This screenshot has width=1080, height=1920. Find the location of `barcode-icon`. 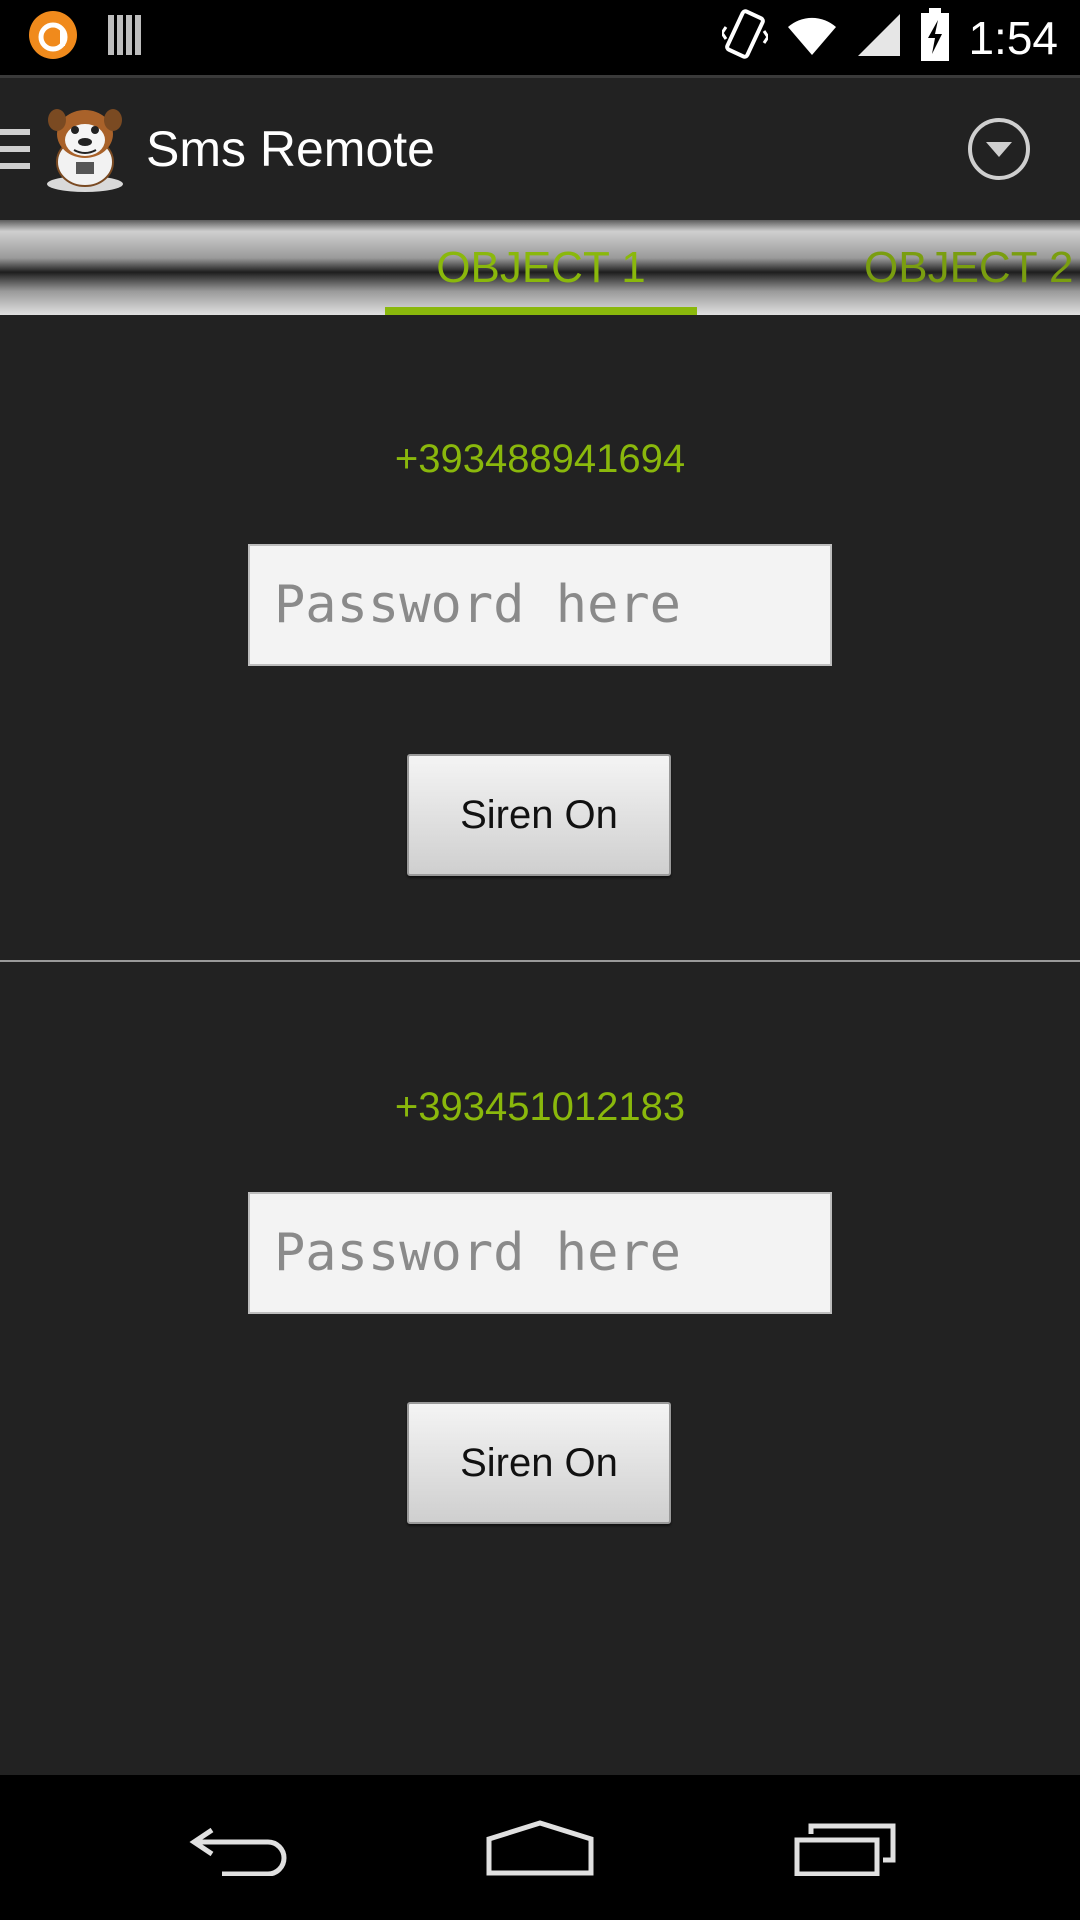

barcode-icon is located at coordinates (126, 37).